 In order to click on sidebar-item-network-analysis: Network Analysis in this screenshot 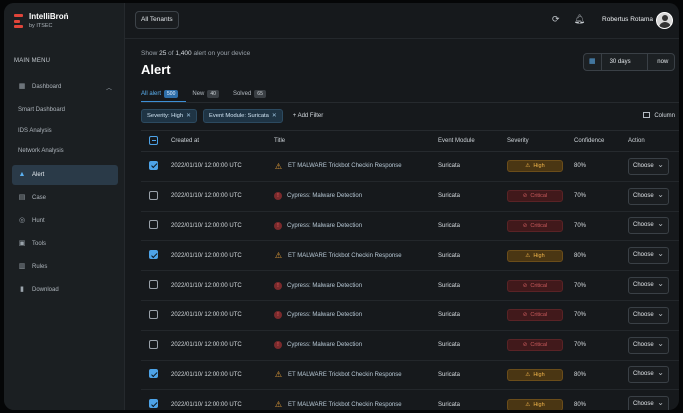, I will do `click(65, 151)`.